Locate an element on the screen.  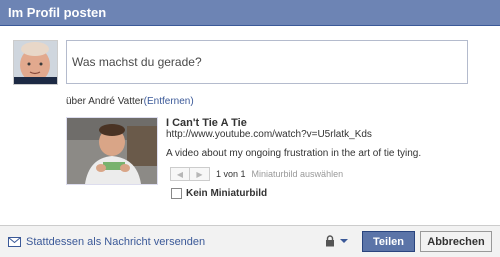
video-thumbnail is located at coordinates (112, 151).